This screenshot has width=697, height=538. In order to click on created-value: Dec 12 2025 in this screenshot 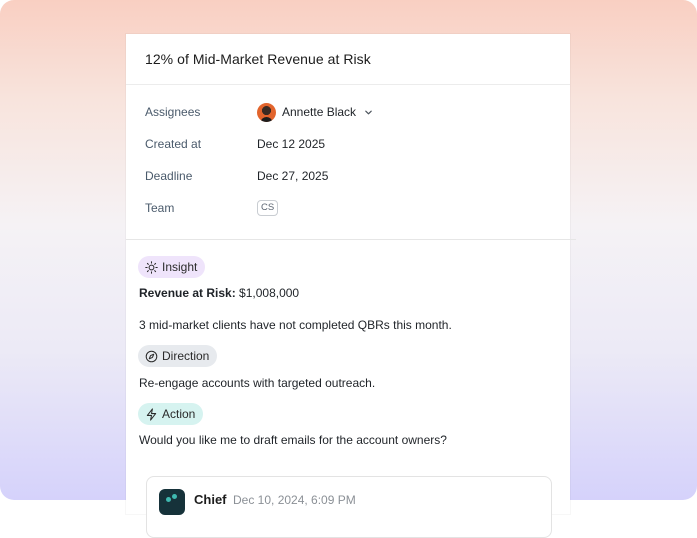, I will do `click(291, 144)`.